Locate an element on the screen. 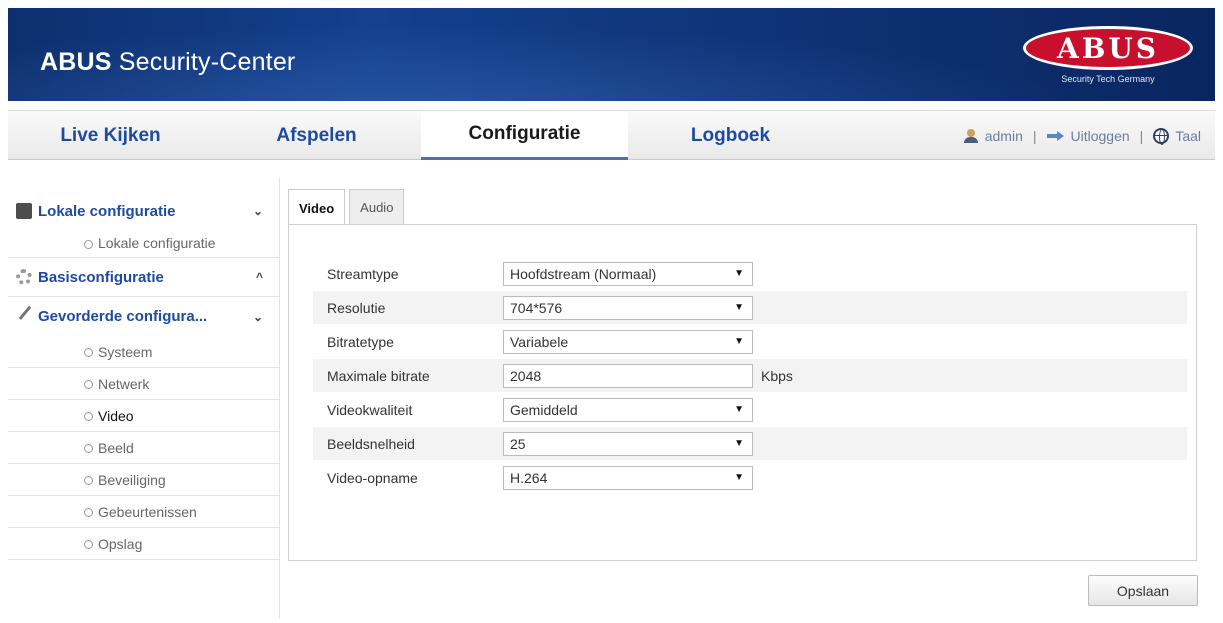  logo-text: ABUS is located at coordinates (1108, 48).